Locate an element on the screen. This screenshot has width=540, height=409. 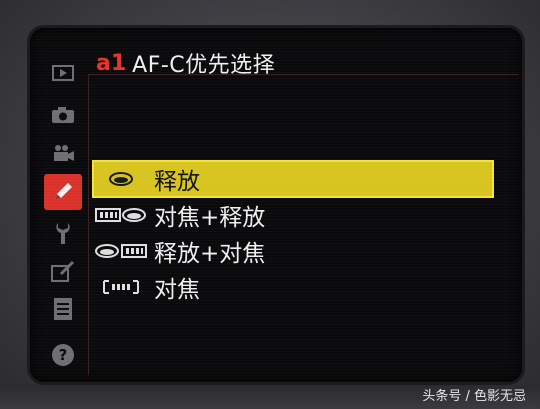
playback-icon is located at coordinates (63, 73).